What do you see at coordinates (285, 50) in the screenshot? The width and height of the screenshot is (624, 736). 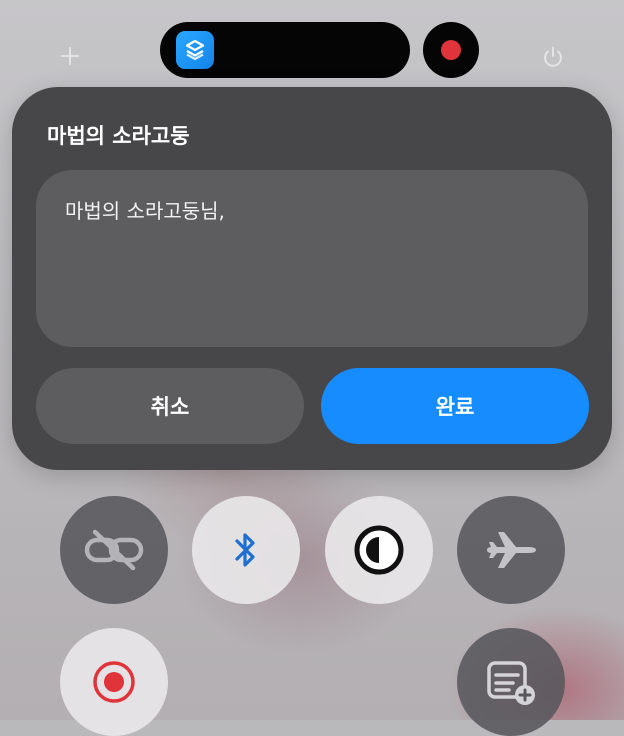 I see `dynamic-island` at bounding box center [285, 50].